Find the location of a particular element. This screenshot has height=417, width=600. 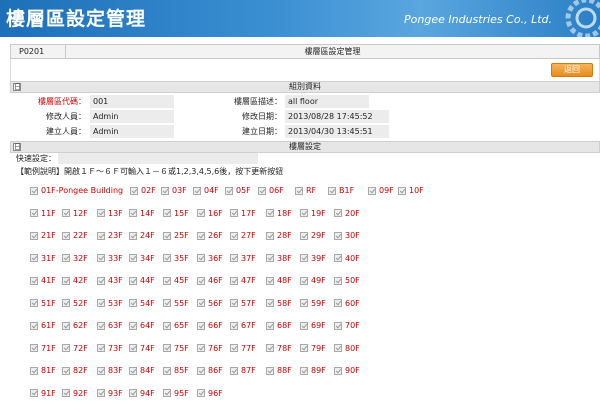

floor-checkbox: 57F is located at coordinates (243, 303).